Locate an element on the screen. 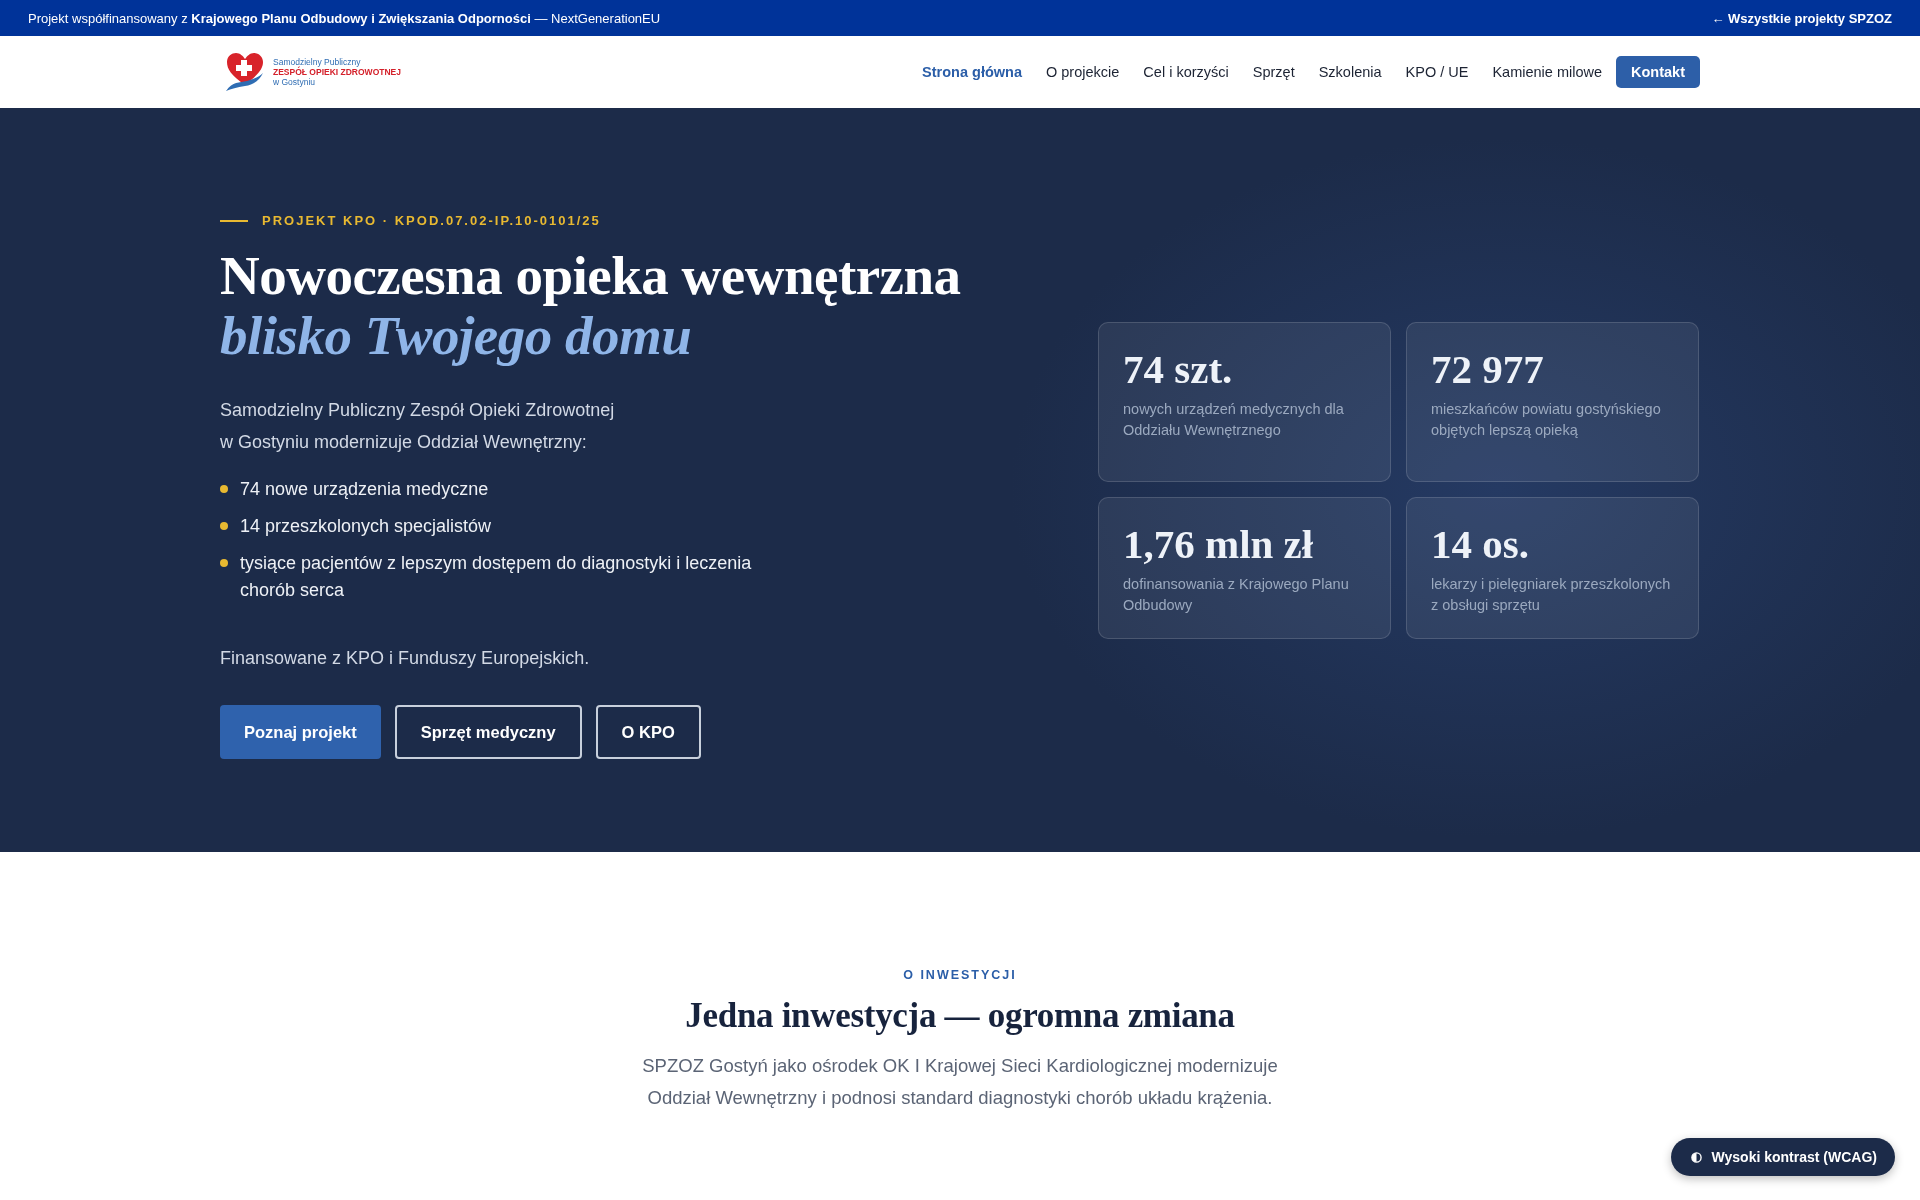 This screenshot has height=1200, width=1920. hero-heading: Nowoczesna opieka wewnętrzna blisko Twojego domu is located at coordinates (591, 306).